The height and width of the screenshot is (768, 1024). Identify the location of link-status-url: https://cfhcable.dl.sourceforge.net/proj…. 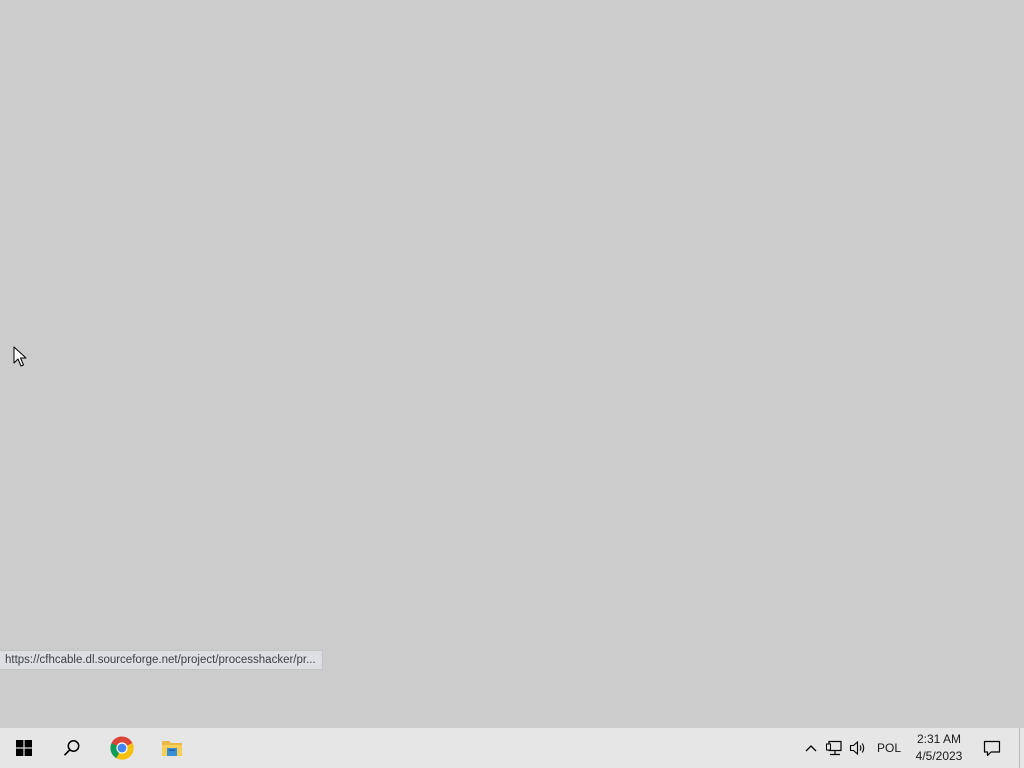
(160, 660).